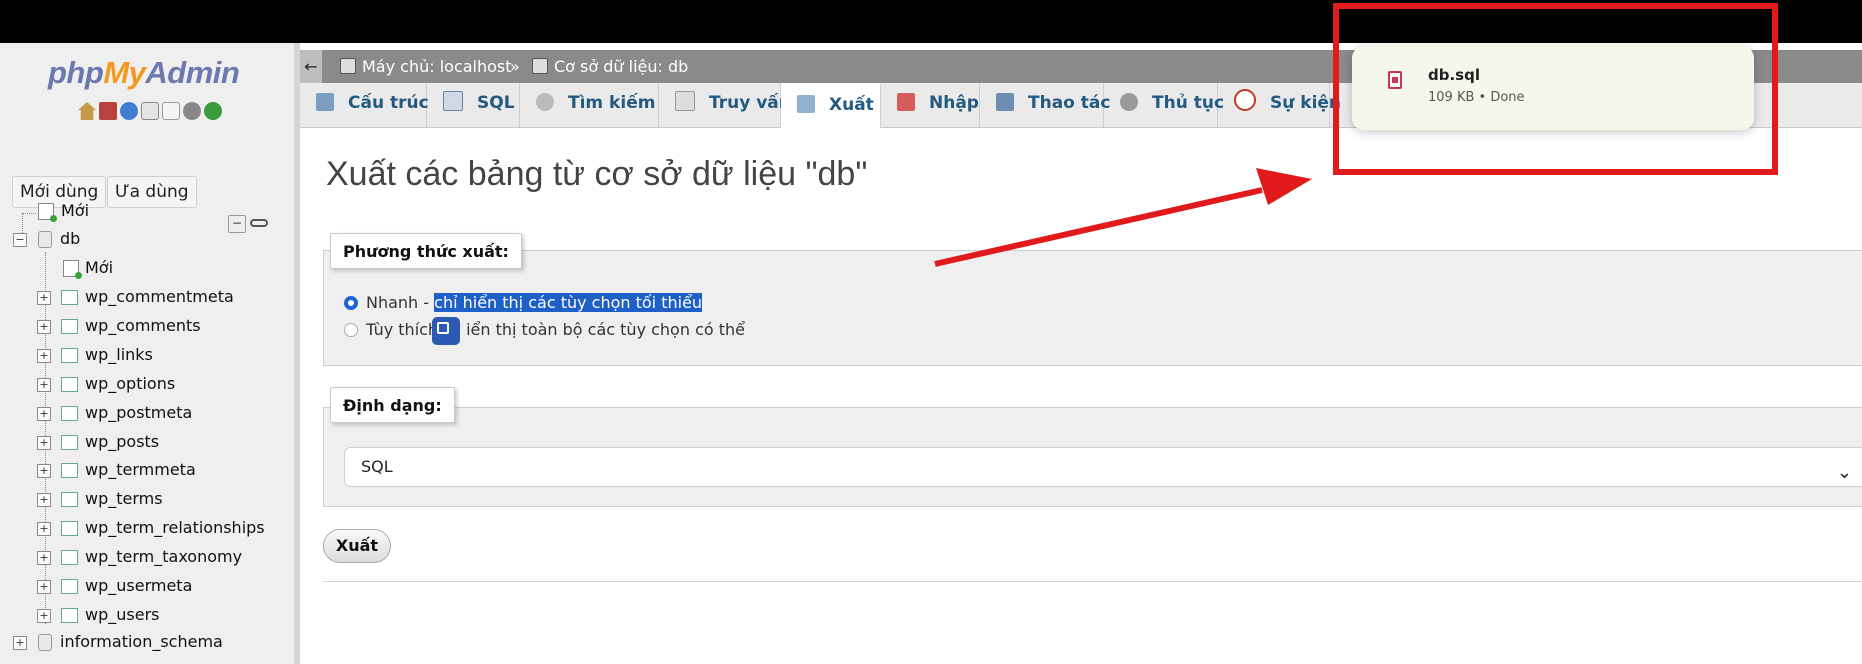 The width and height of the screenshot is (1862, 664). I want to click on annotation-arrow, so click(1123, 217).